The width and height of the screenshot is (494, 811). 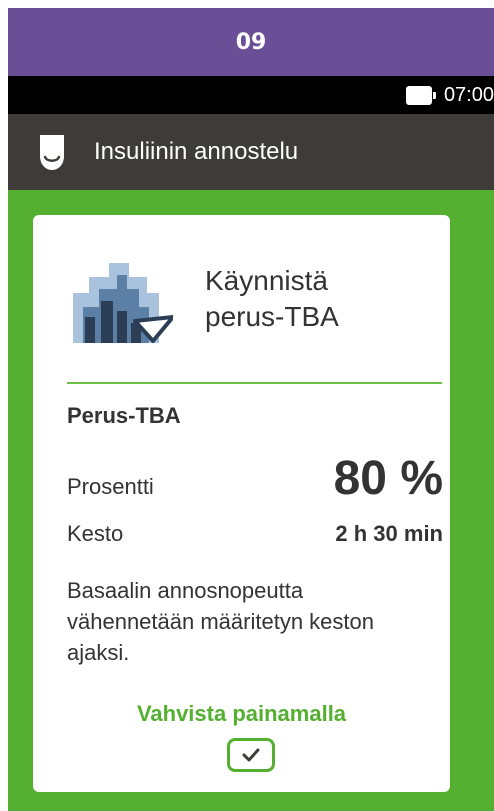 I want to click on confirm-button, so click(x=251, y=755).